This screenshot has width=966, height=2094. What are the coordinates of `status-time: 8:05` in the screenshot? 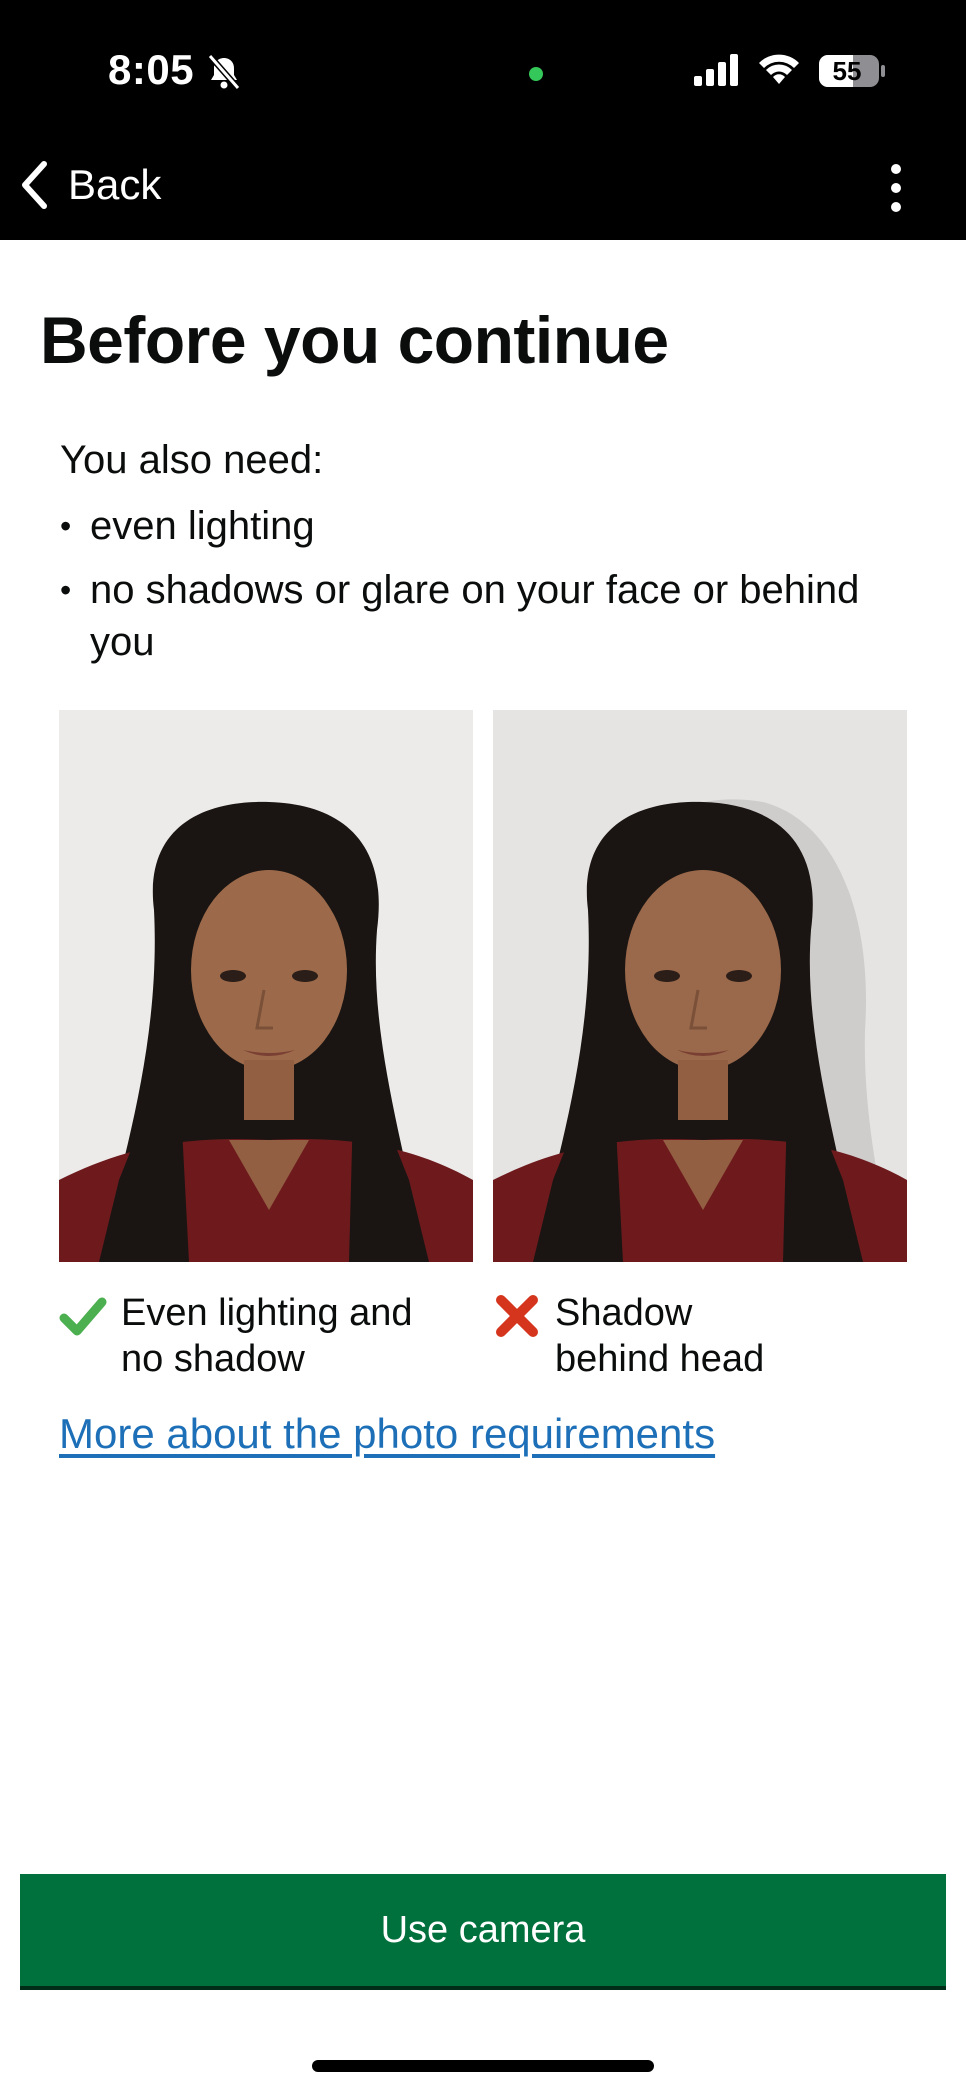 It's located at (151, 69).